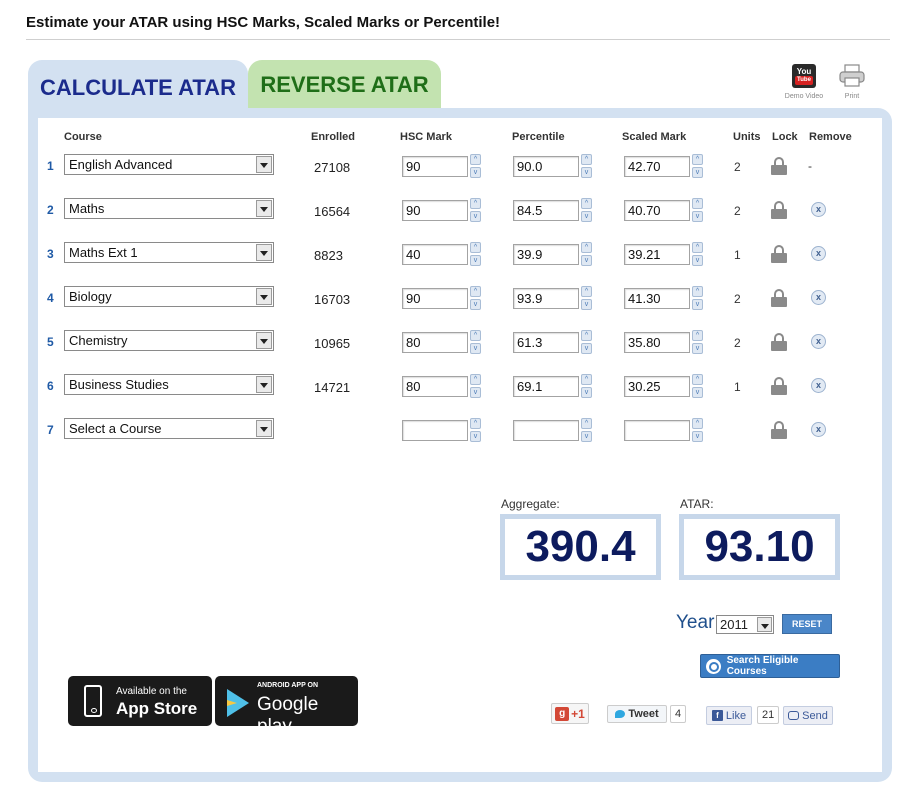 This screenshot has width=916, height=803. I want to click on percentile-input: 61.3, so click(546, 342).